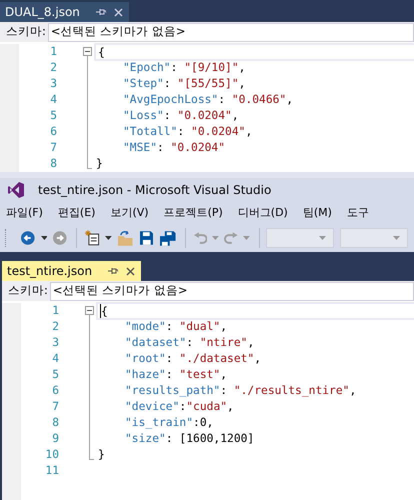 This screenshot has width=414, height=500. I want to click on window-title: test_ntire.json - Microsoft Visual Studio, so click(155, 190).